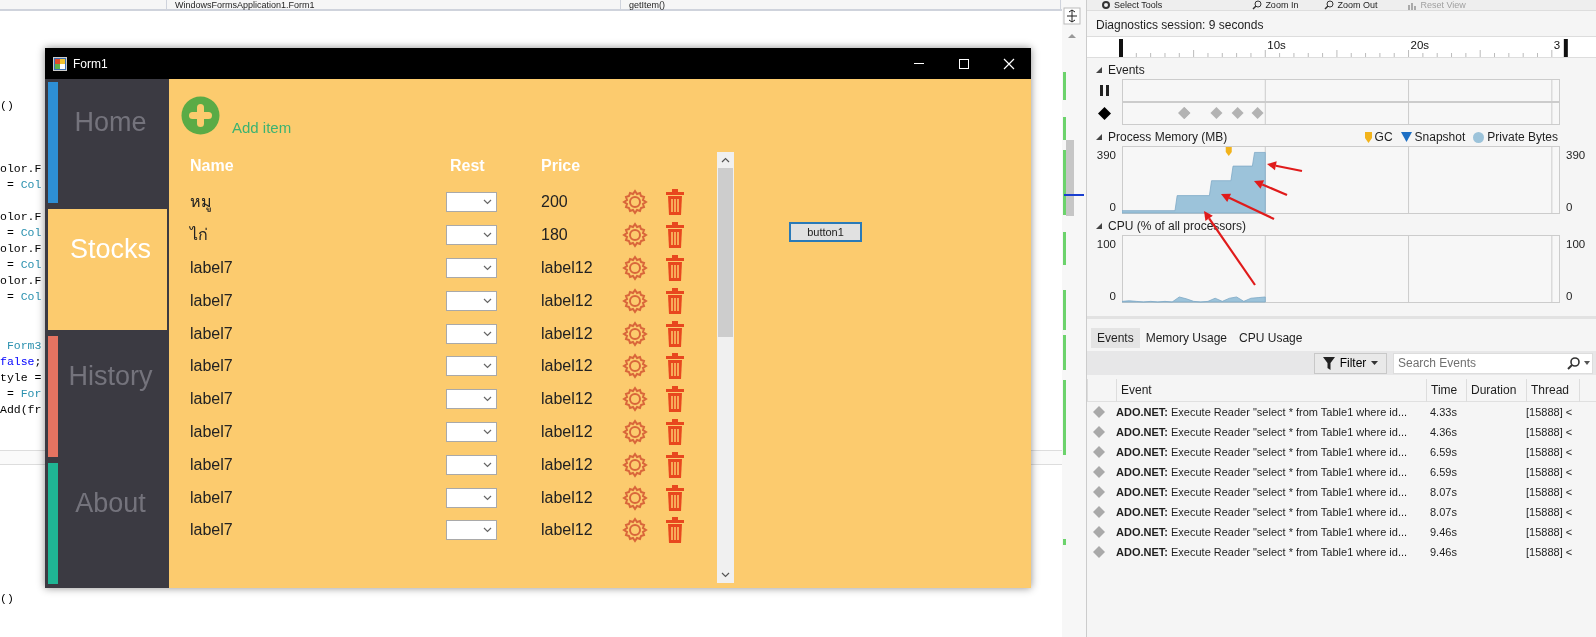 The height and width of the screenshot is (637, 1596). I want to click on legend-label: GC, so click(1383, 137).